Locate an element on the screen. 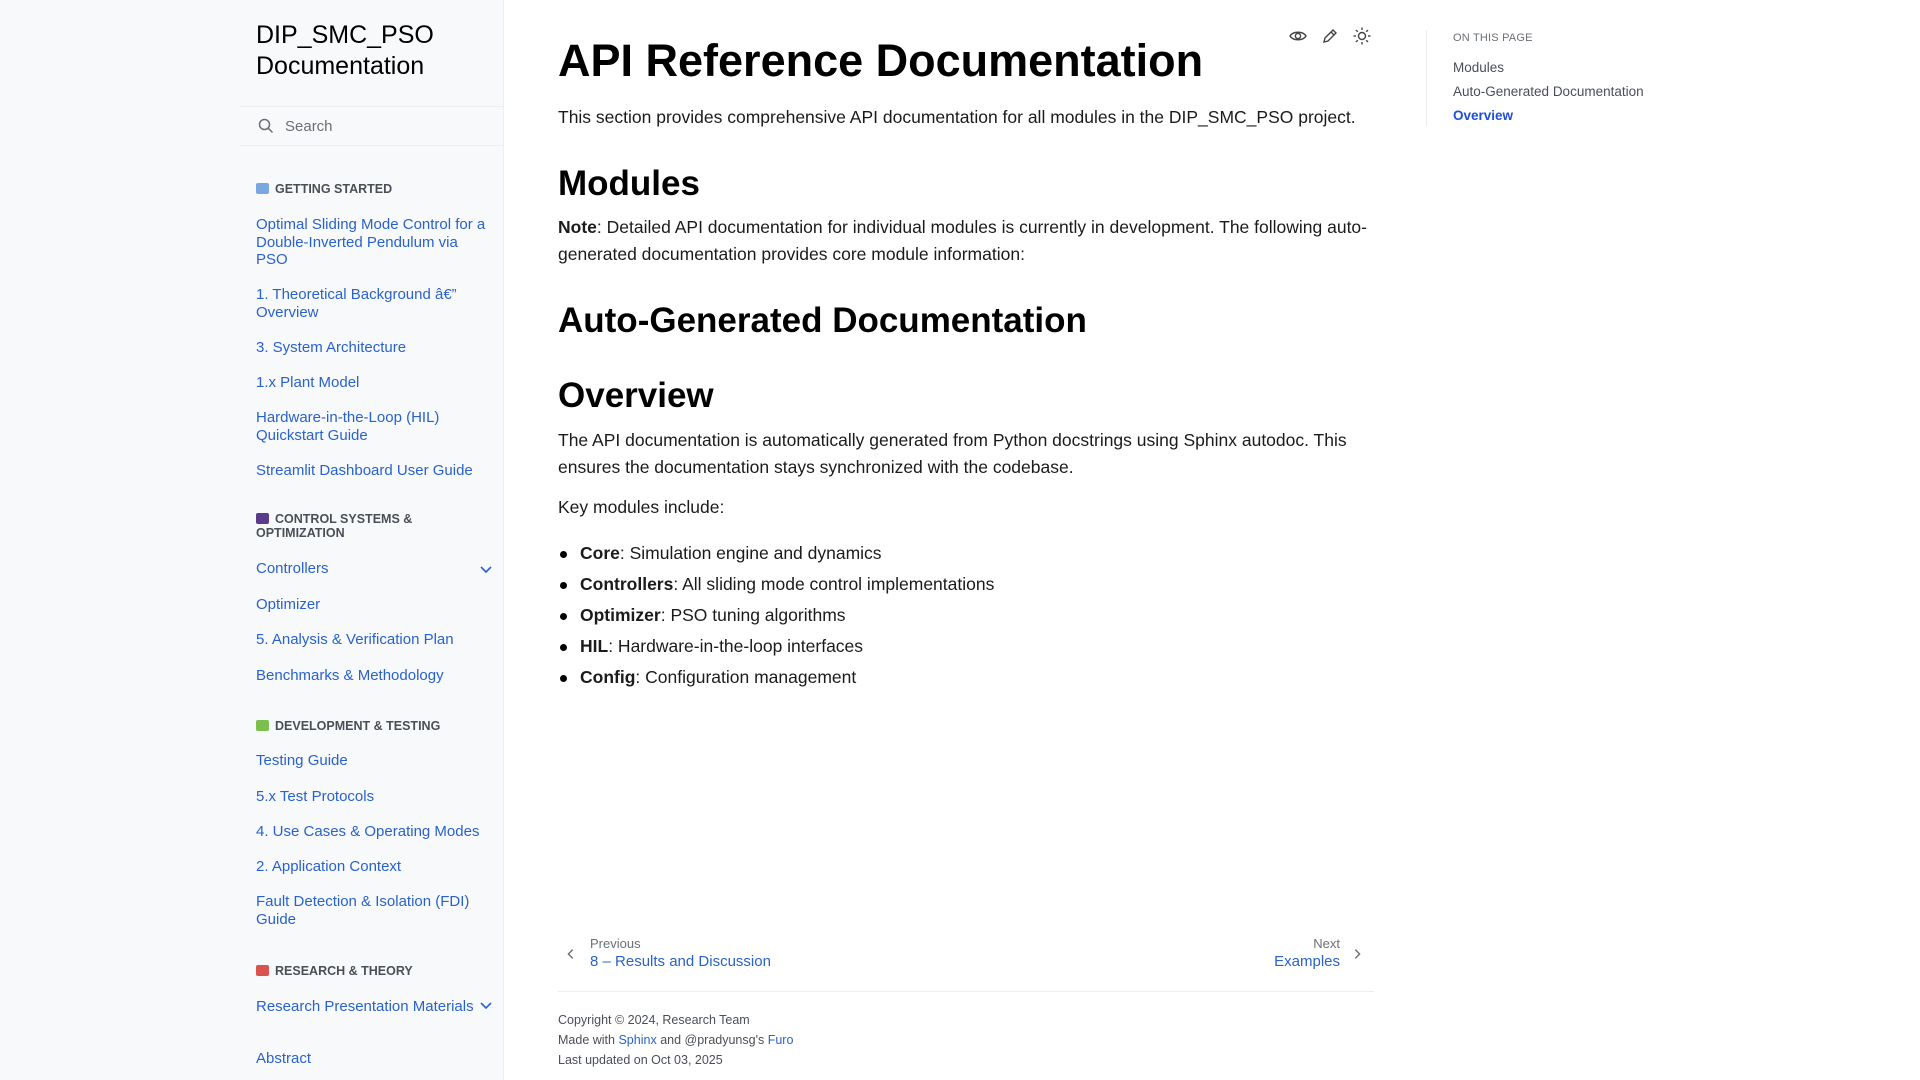 The width and height of the screenshot is (1920, 1080). key-modules-paragraph: Key modules include: is located at coordinates (641, 507).